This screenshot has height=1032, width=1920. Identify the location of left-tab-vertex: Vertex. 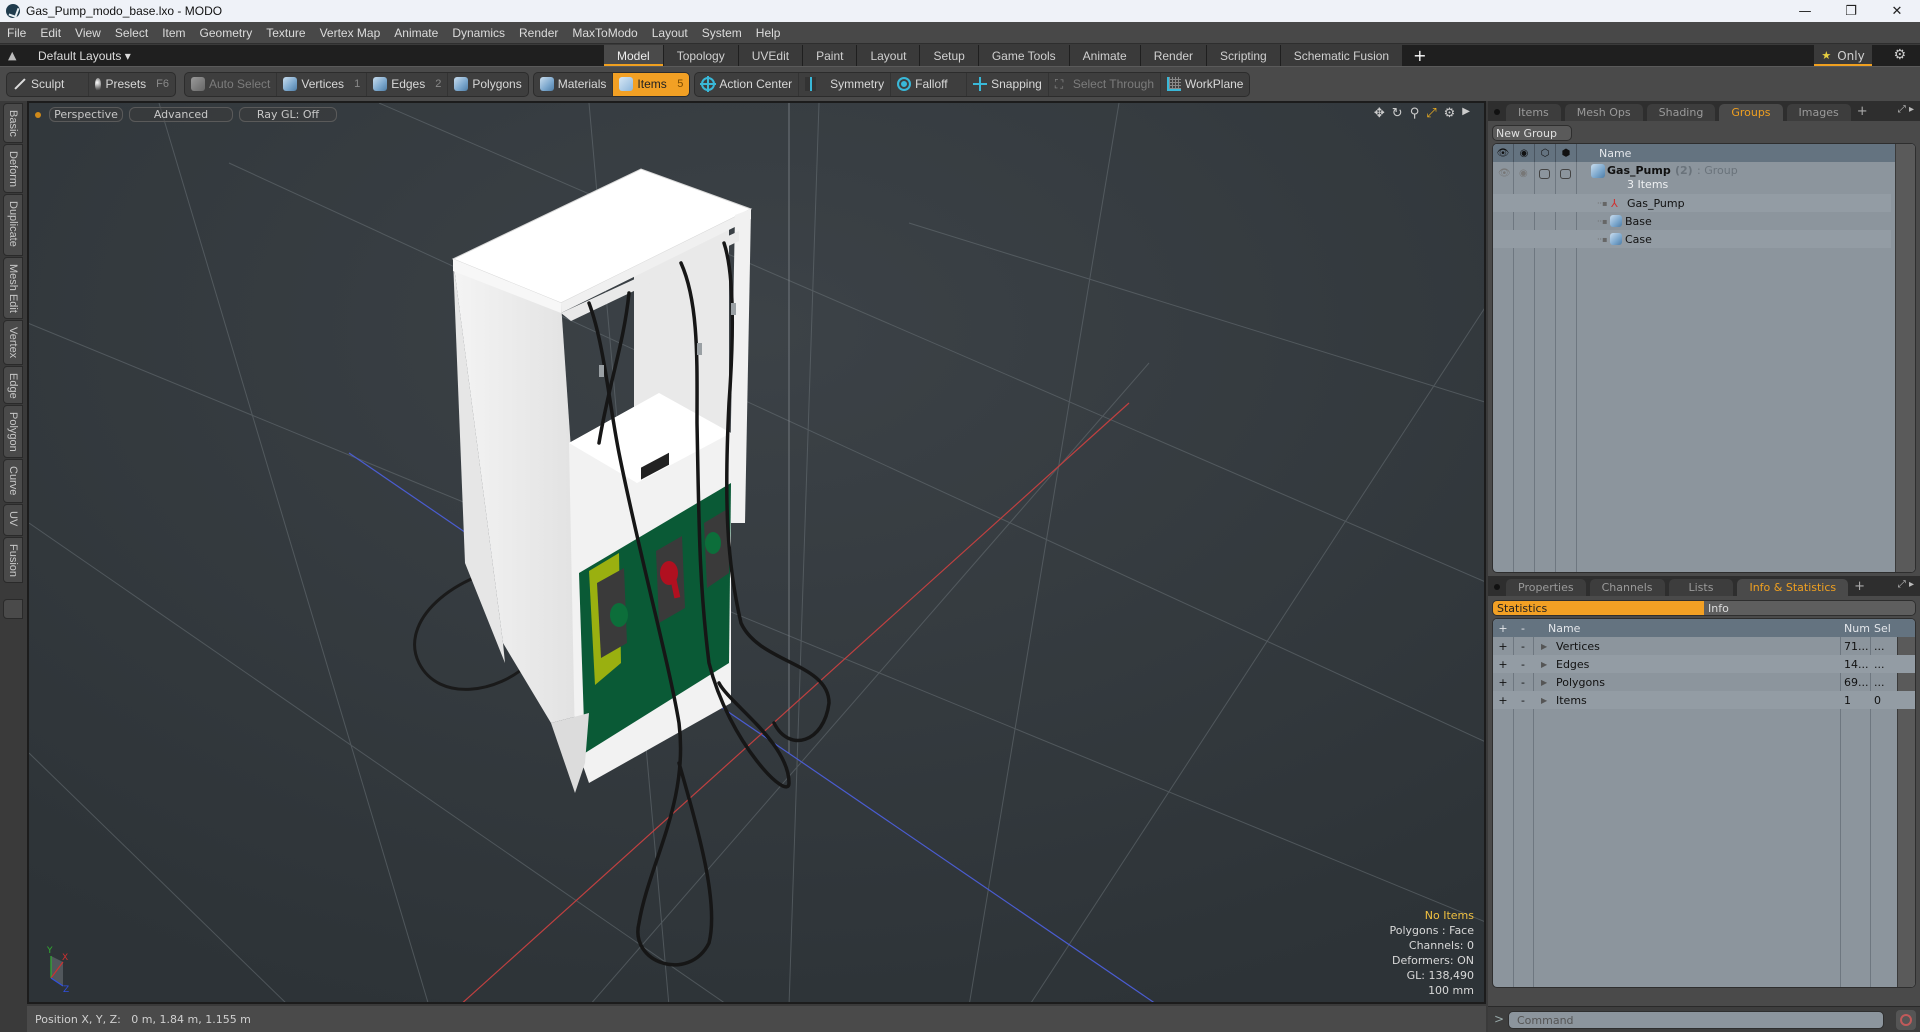
(13, 342).